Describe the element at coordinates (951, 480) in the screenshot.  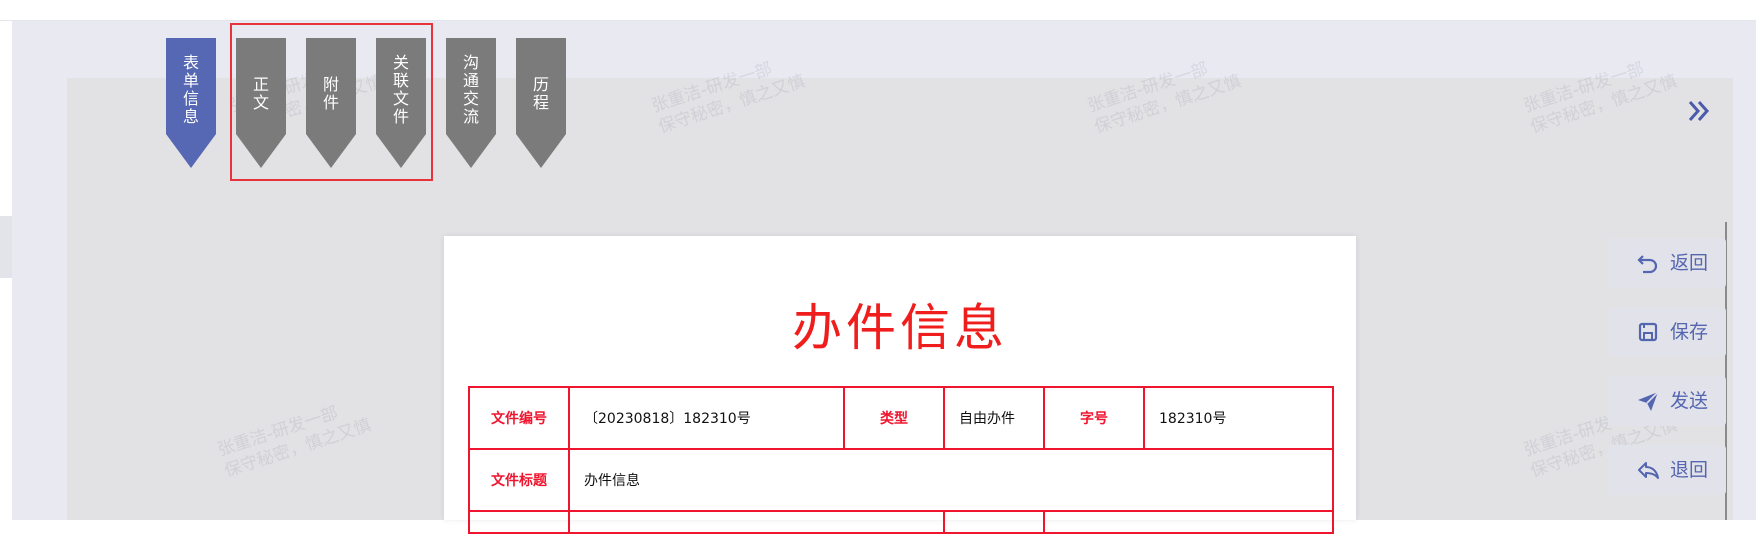
I see `file-title-value: 办件信息` at that location.